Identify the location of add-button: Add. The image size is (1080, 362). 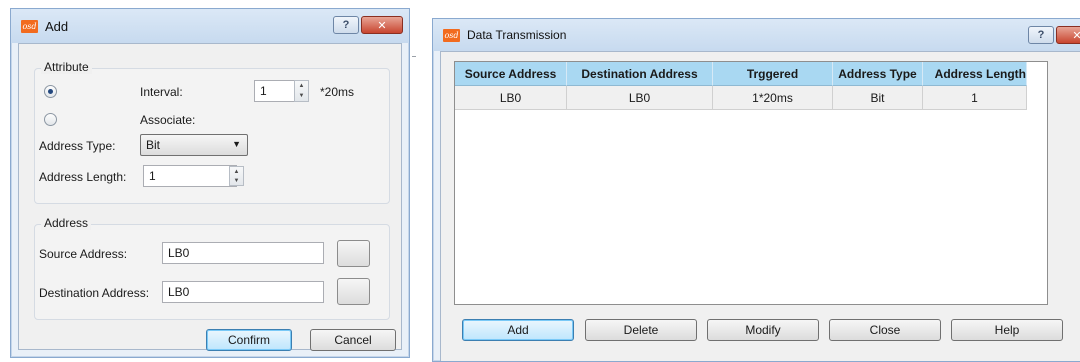
(518, 330).